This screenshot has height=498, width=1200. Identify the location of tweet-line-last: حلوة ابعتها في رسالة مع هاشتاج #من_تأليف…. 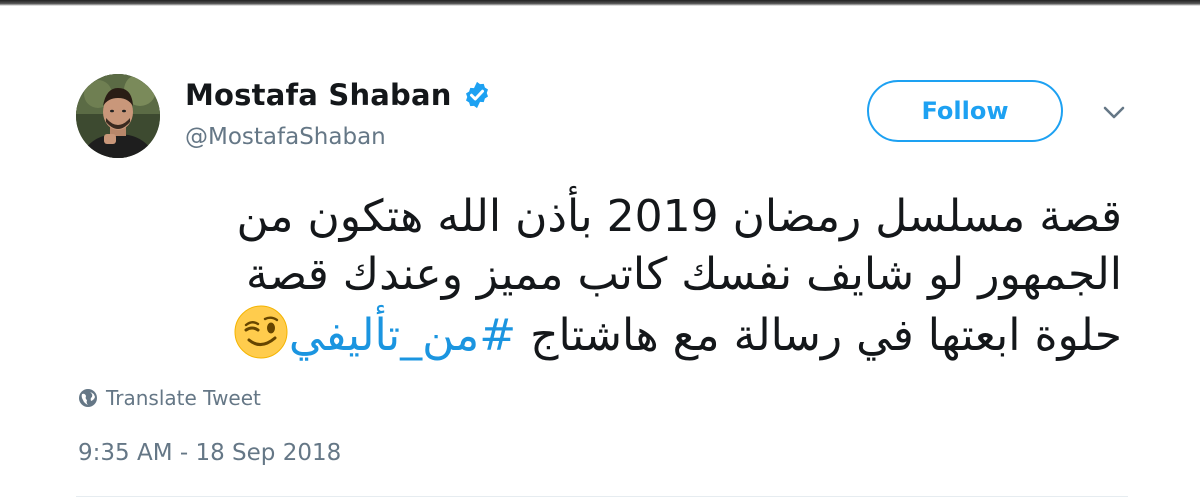
(592, 334).